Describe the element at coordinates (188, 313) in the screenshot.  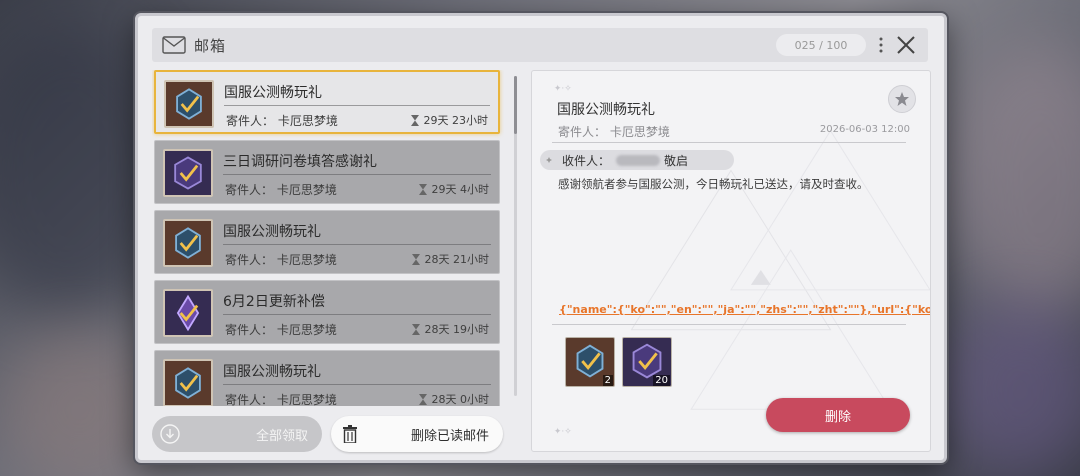
I see `purple-crystal-token-icon` at that location.